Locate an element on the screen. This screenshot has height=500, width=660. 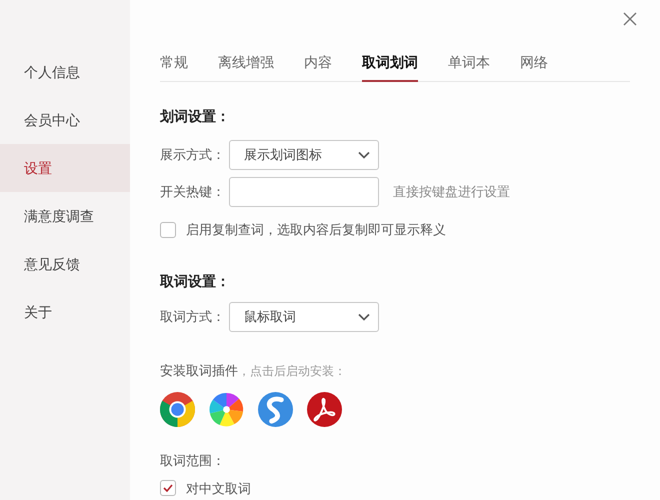
section-title: 取词设置： is located at coordinates (195, 281).